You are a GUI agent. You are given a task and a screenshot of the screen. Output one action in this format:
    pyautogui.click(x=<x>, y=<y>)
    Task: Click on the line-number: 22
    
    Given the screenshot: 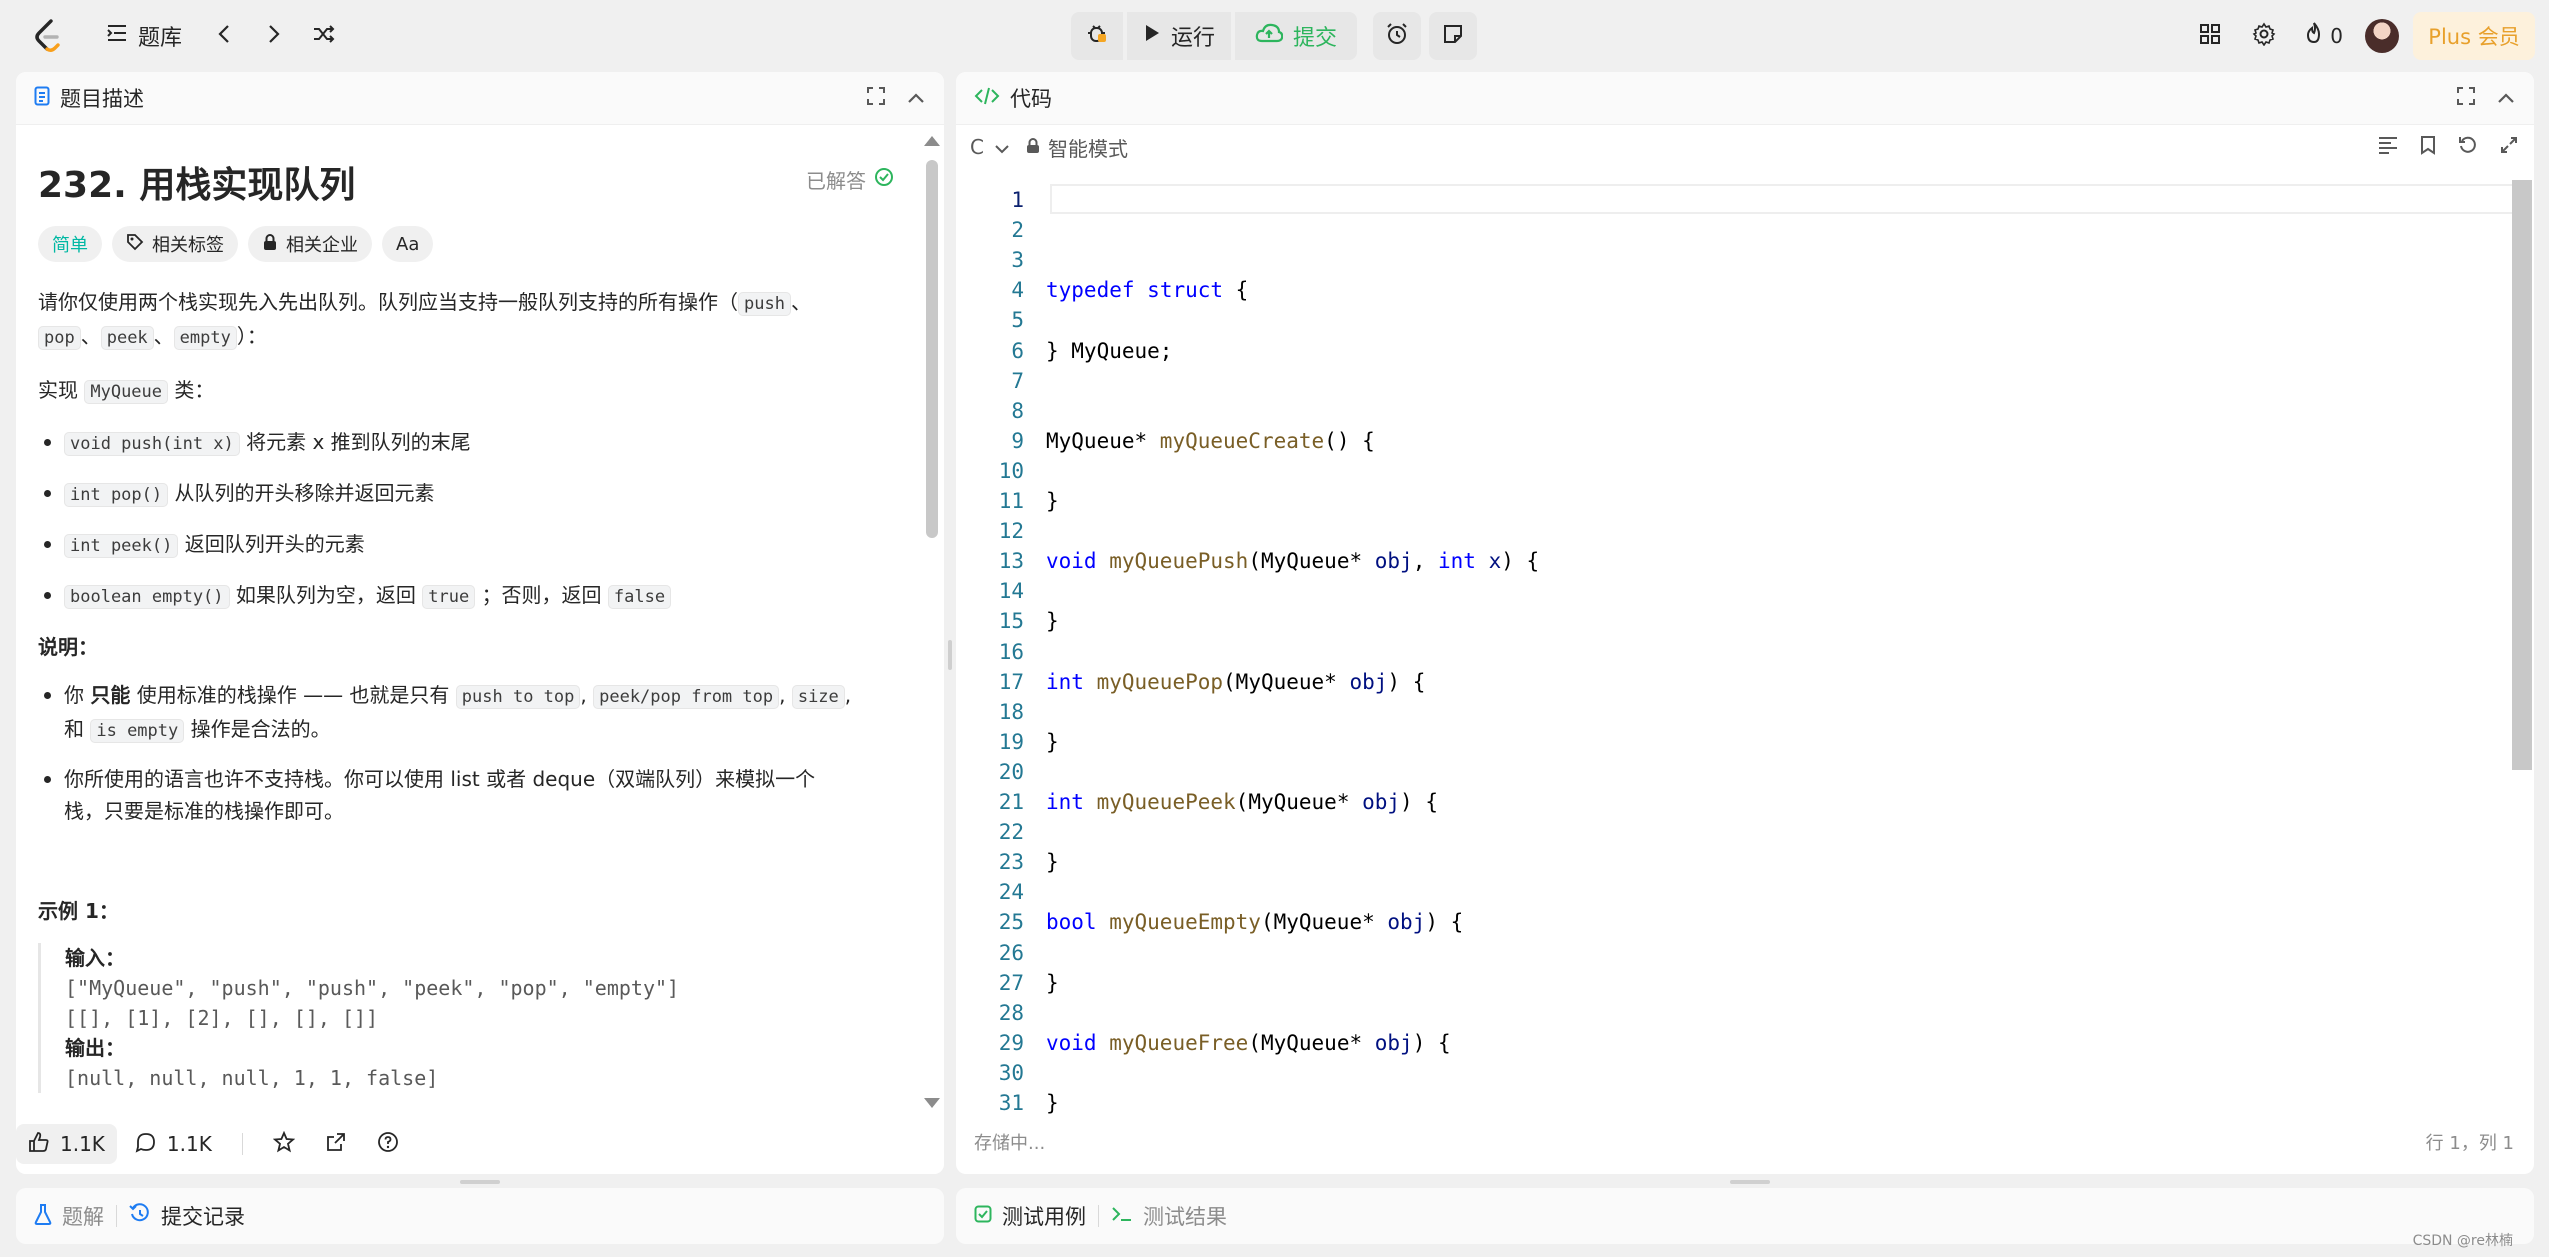 What is the action you would take?
    pyautogui.click(x=1011, y=832)
    